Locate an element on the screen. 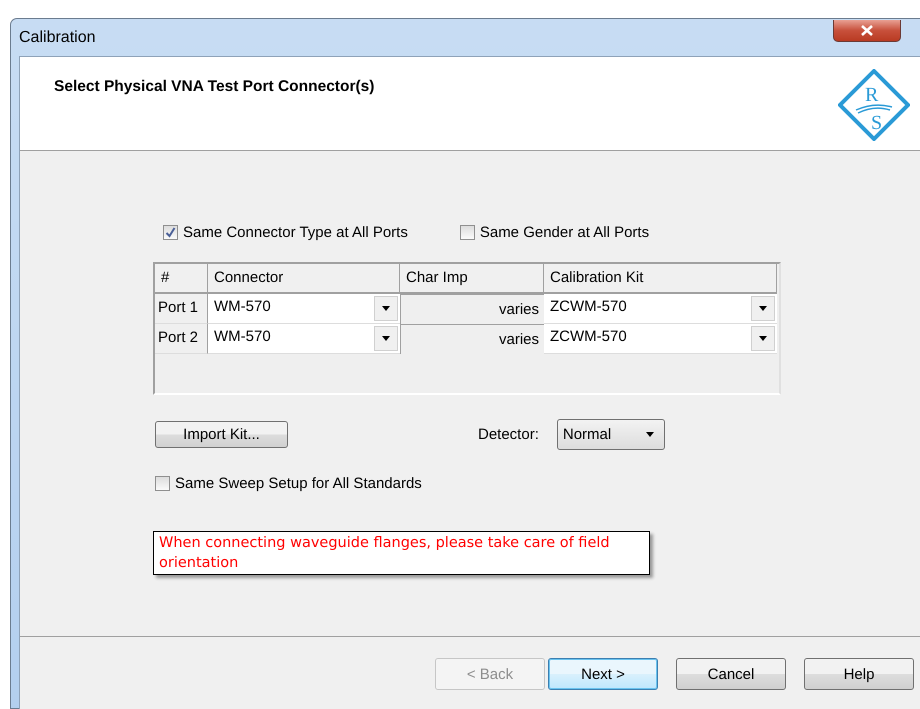  dialog-button: Cancel is located at coordinates (731, 674).